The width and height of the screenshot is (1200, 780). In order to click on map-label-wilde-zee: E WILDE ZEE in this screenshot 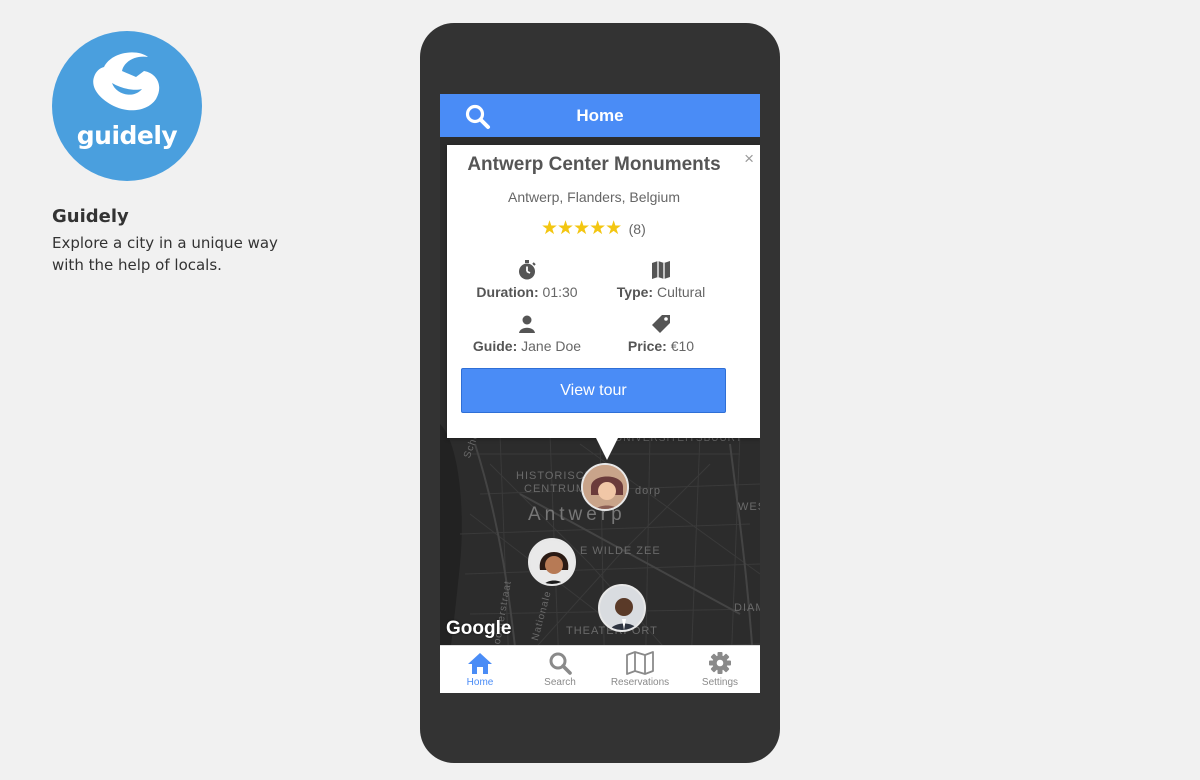, I will do `click(620, 551)`.